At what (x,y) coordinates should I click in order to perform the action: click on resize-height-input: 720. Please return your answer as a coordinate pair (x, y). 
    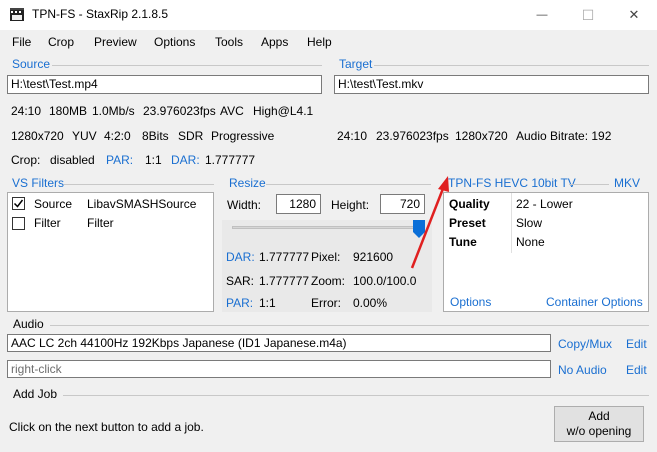
    Looking at the image, I should click on (402, 204).